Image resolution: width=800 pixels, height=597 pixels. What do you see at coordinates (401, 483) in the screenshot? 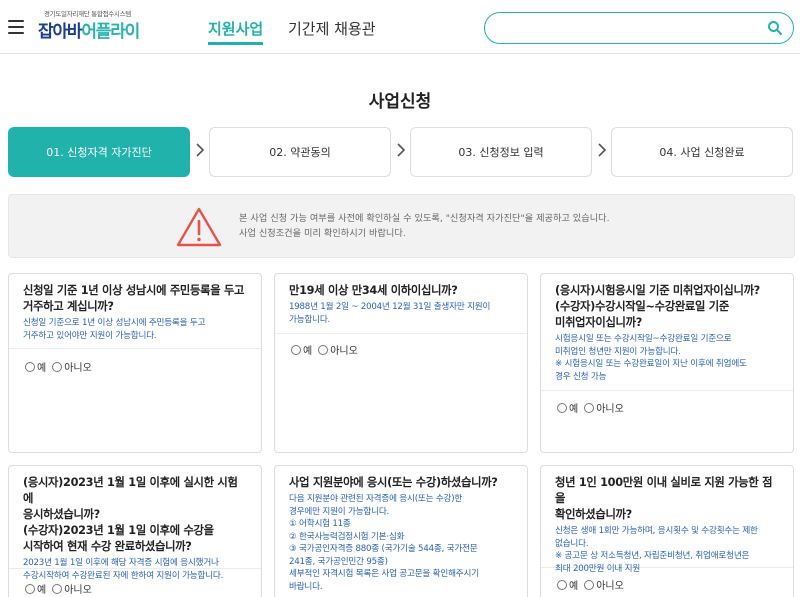
I see `question-text: 사업 지원분야에 응시(또는 수강)하셨습니까?` at bounding box center [401, 483].